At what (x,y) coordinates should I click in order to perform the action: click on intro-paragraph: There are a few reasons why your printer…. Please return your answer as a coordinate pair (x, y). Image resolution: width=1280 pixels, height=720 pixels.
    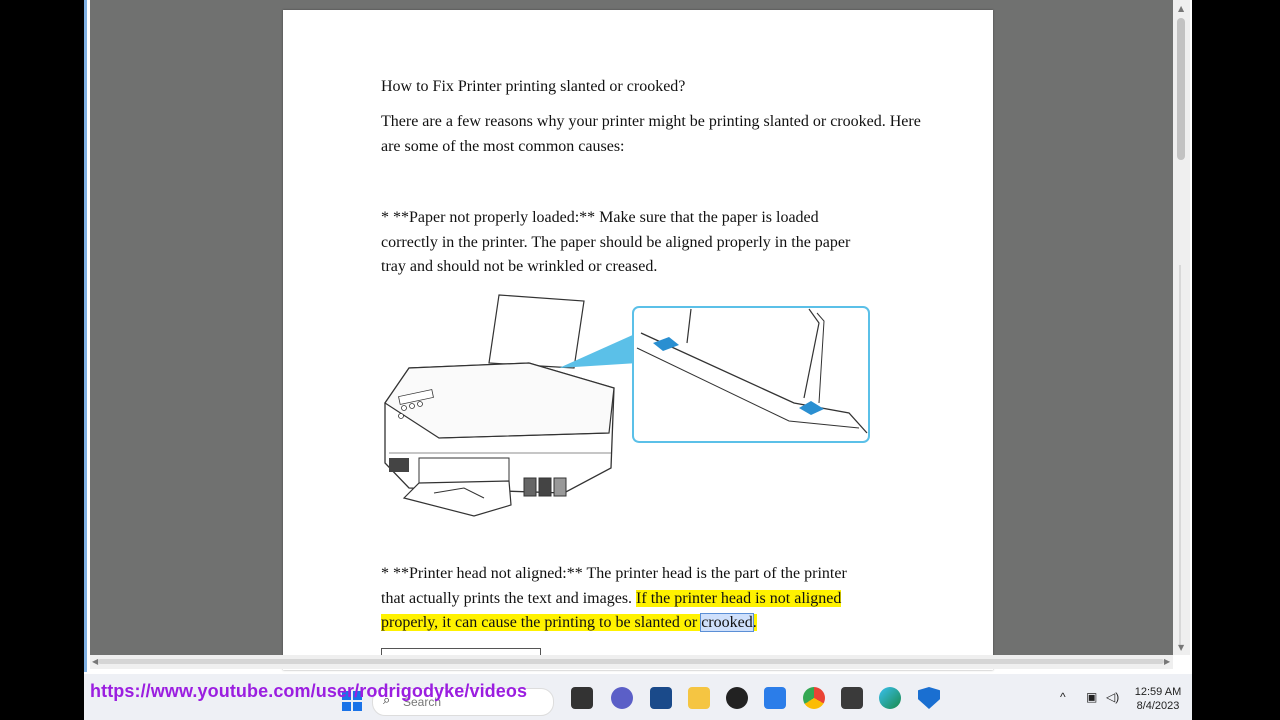
    Looking at the image, I should click on (651, 134).